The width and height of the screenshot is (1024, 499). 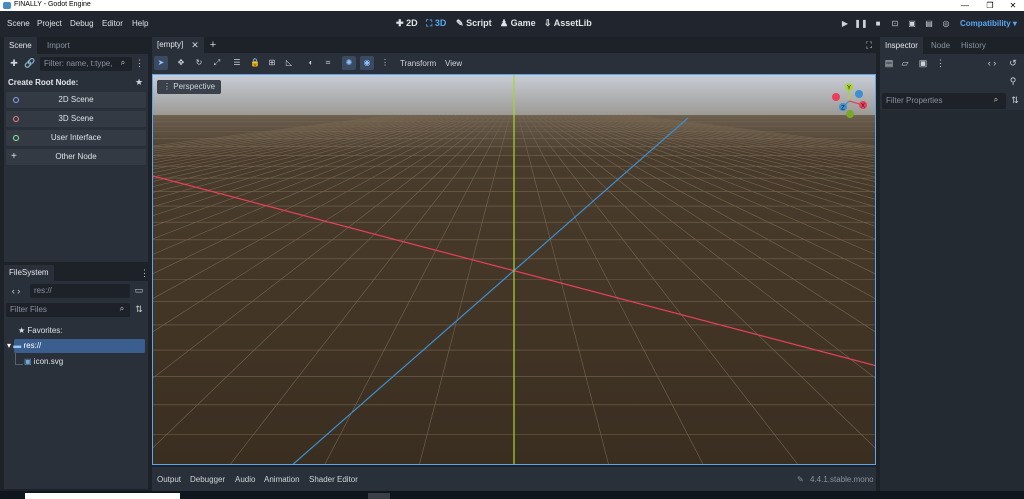 What do you see at coordinates (944, 101) in the screenshot?
I see `filter-properties-input: Filter Properties` at bounding box center [944, 101].